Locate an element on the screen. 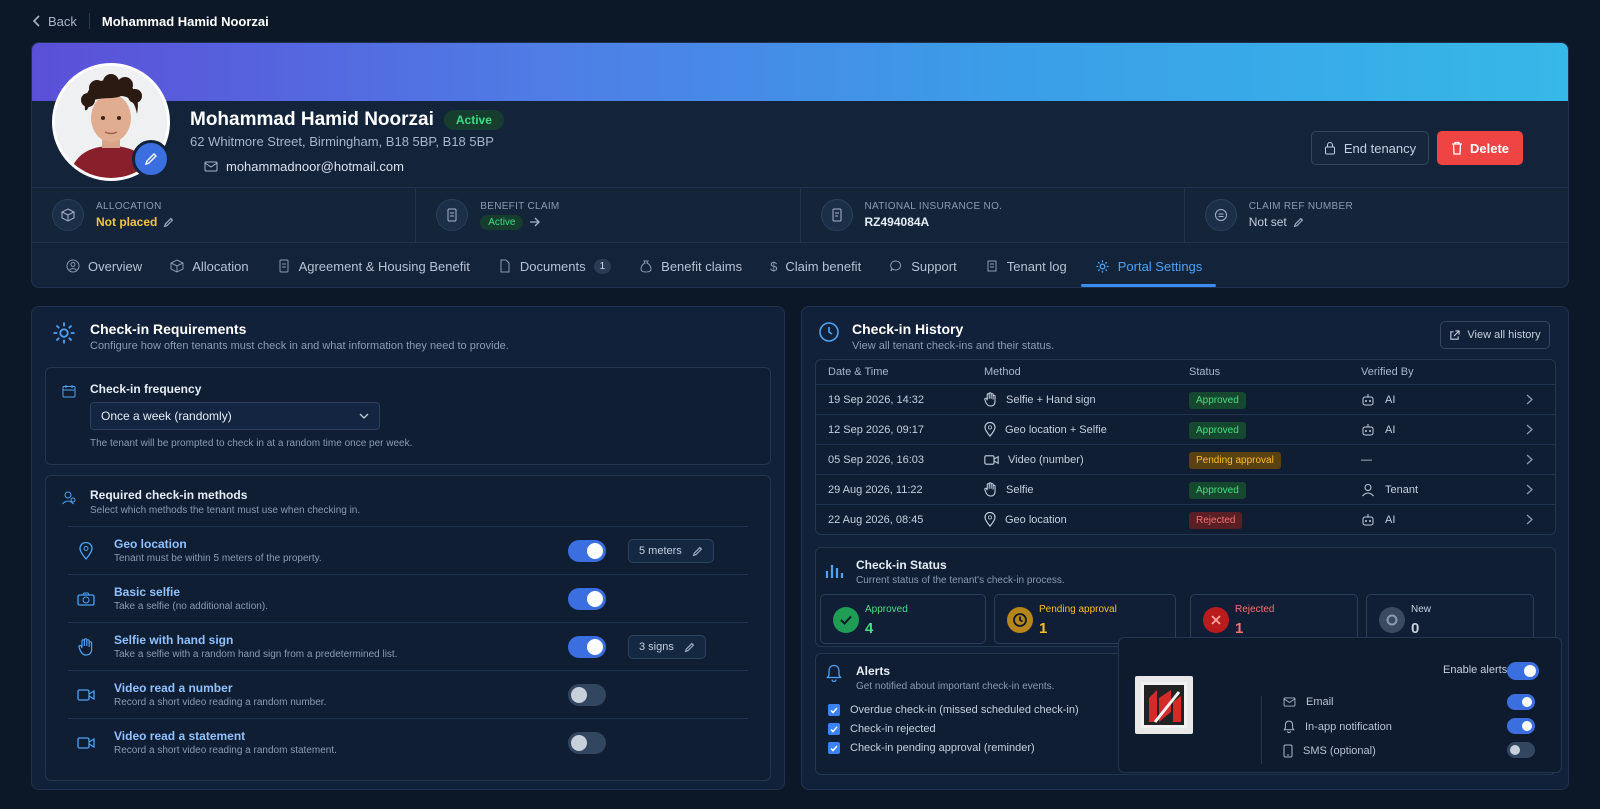 This screenshot has width=1600, height=809. benefit-claim-label: BENEFIT CLAIM is located at coordinates (520, 206).